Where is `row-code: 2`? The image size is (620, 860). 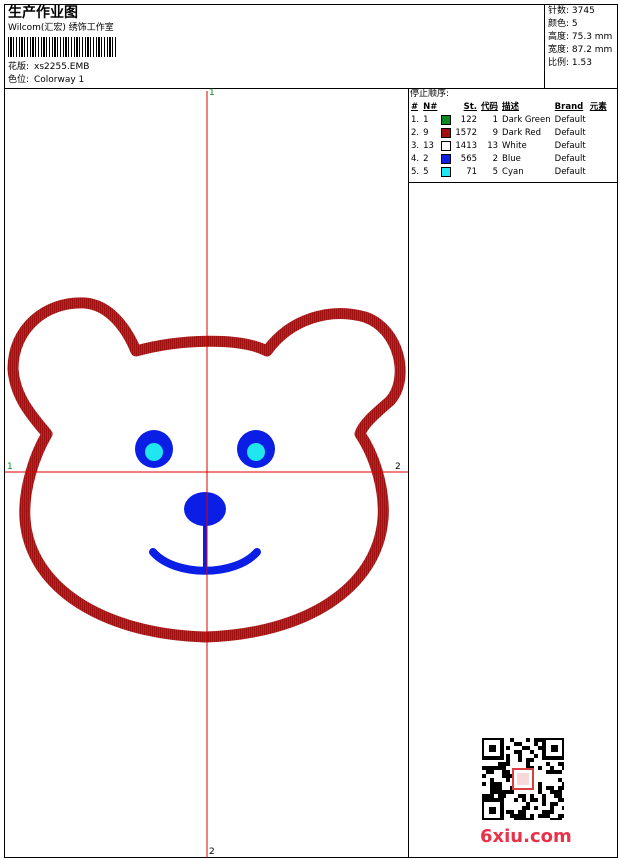 row-code: 2 is located at coordinates (495, 159).